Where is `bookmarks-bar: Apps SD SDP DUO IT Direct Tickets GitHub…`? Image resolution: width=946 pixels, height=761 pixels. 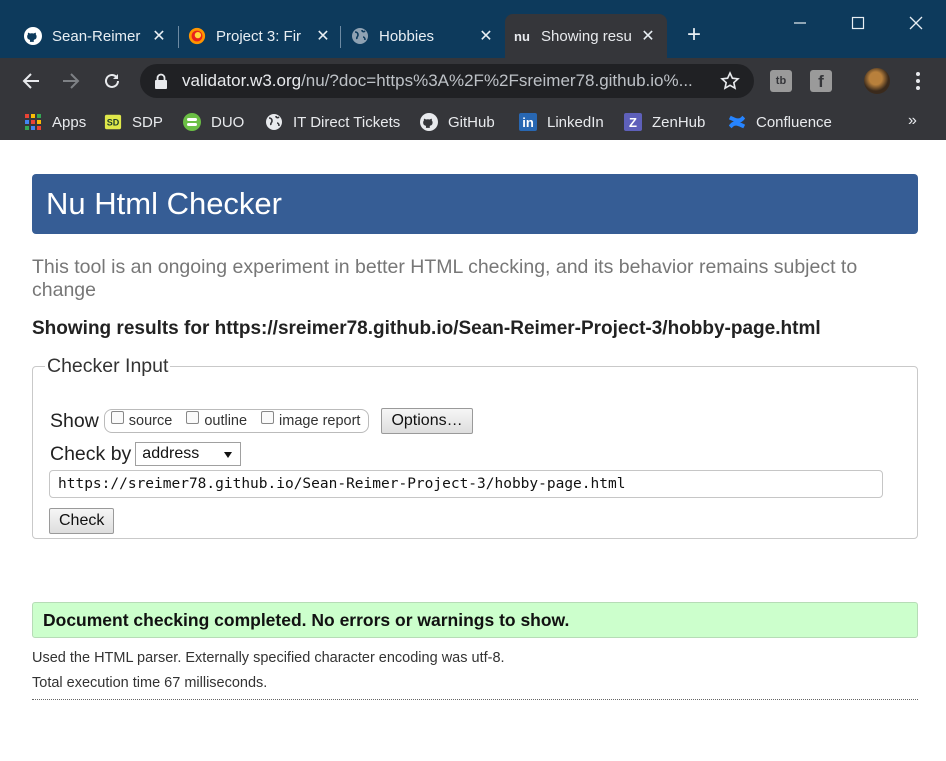
bookmarks-bar: Apps SD SDP DUO IT Direct Tickets GitHub… is located at coordinates (473, 122).